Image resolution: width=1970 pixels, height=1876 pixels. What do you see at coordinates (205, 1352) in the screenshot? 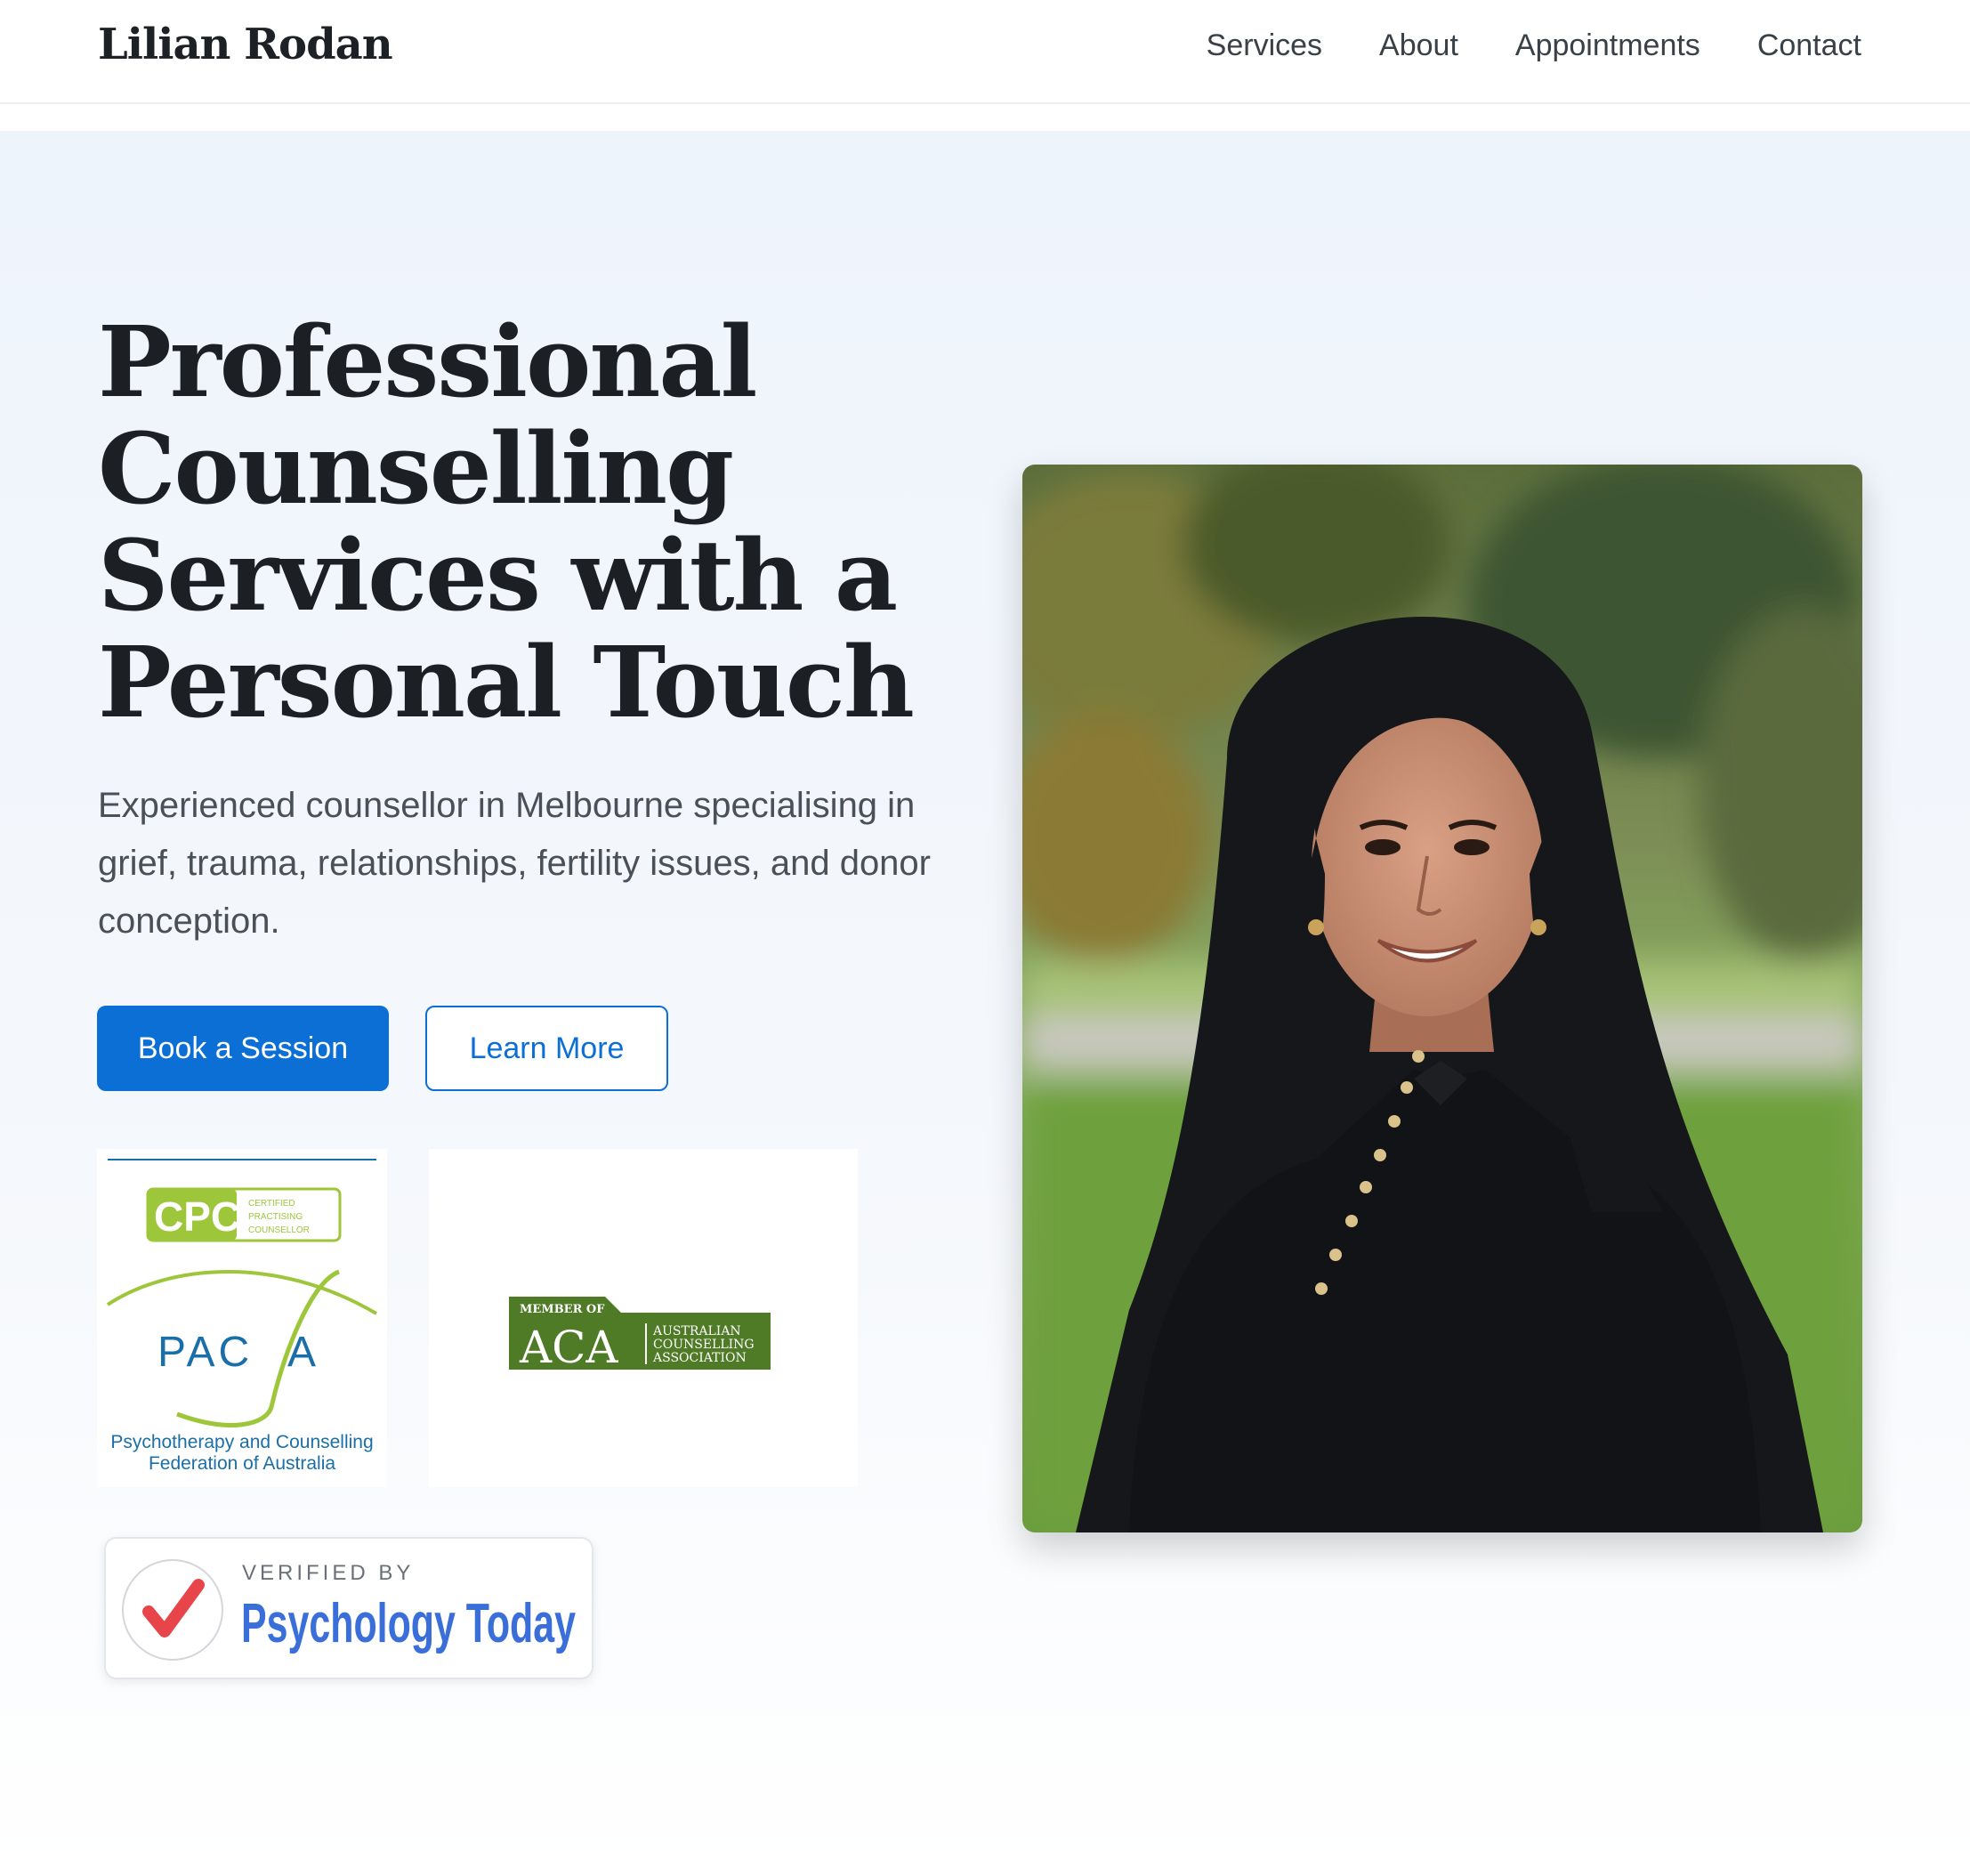
I see `pac-text: PAC` at bounding box center [205, 1352].